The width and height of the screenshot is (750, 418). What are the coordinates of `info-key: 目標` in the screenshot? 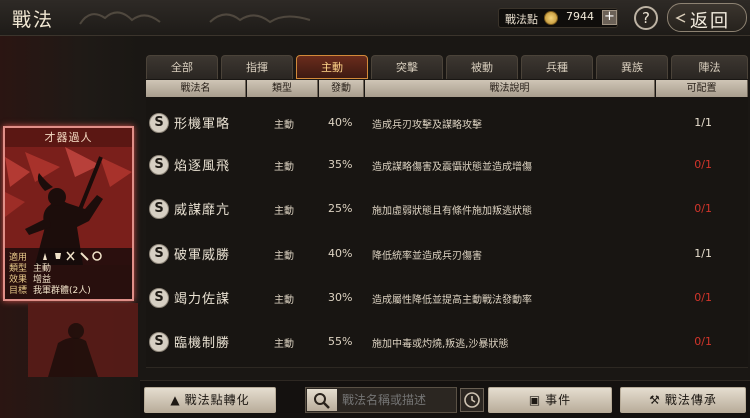 It's located at (18, 291).